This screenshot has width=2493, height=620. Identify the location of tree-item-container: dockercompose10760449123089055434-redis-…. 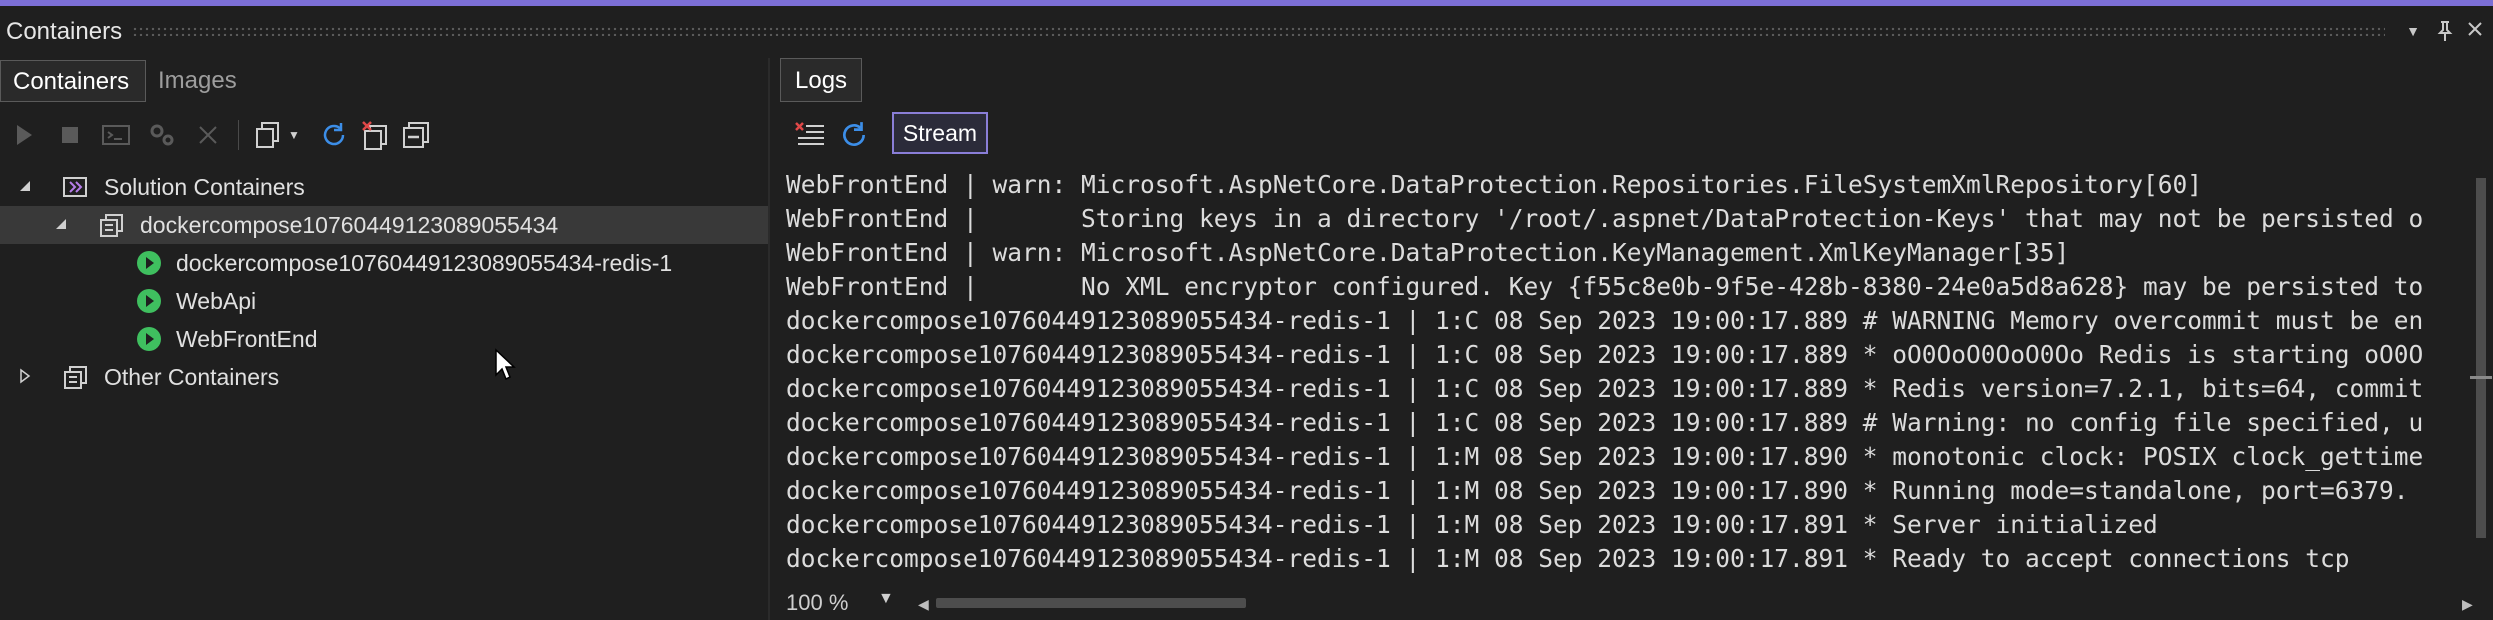
(384, 263).